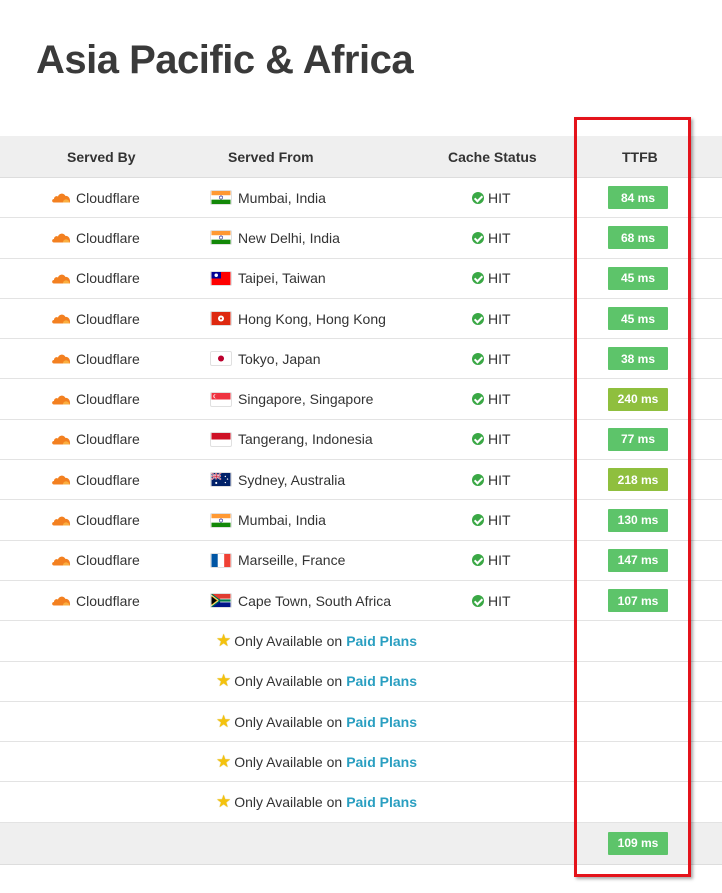 Image resolution: width=722 pixels, height=893 pixels. I want to click on location-cell: Tangerang, Indonesia, so click(291, 439).